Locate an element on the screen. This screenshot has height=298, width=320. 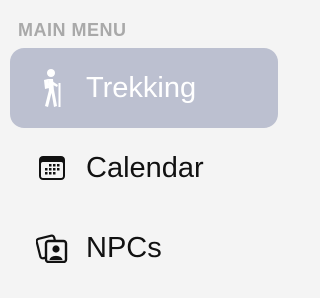
sidebar-item-label: Calendar is located at coordinates (145, 168).